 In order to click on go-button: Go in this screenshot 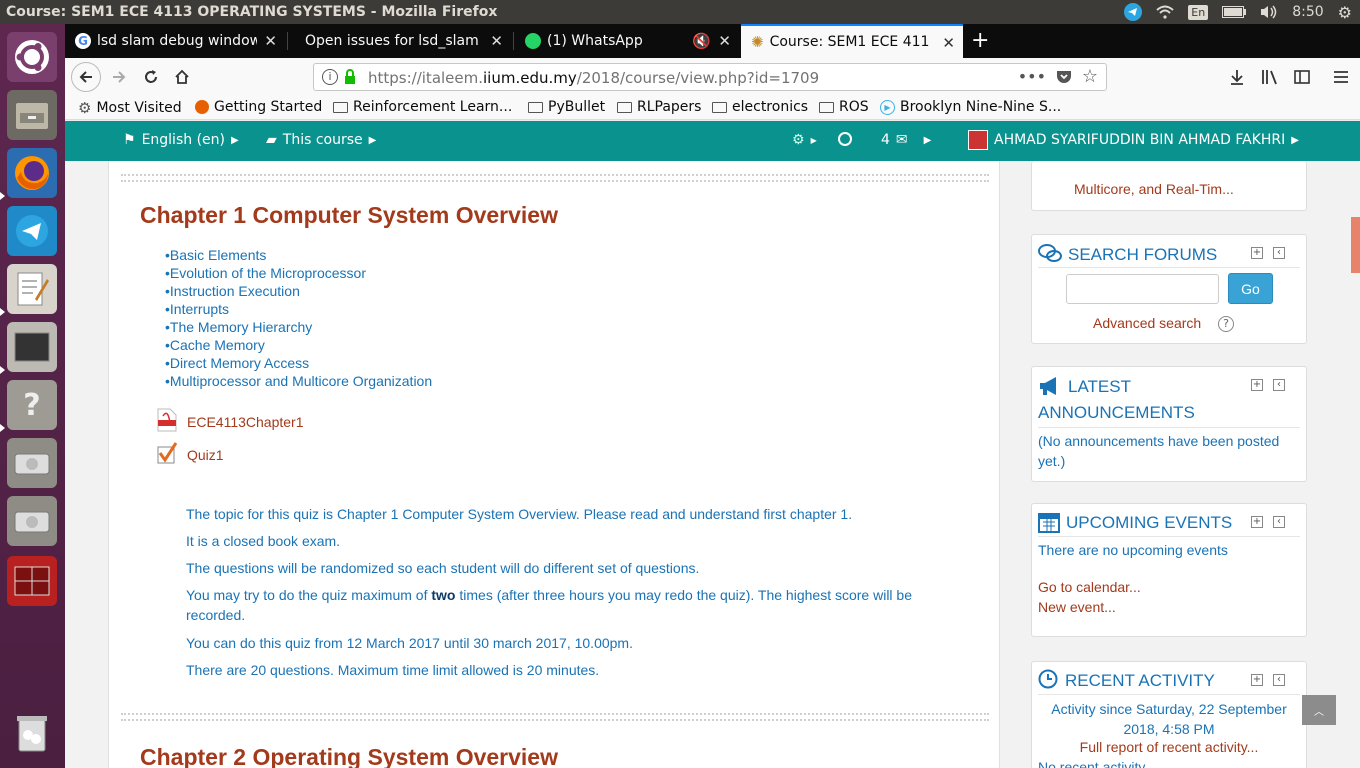, I will do `click(1250, 288)`.